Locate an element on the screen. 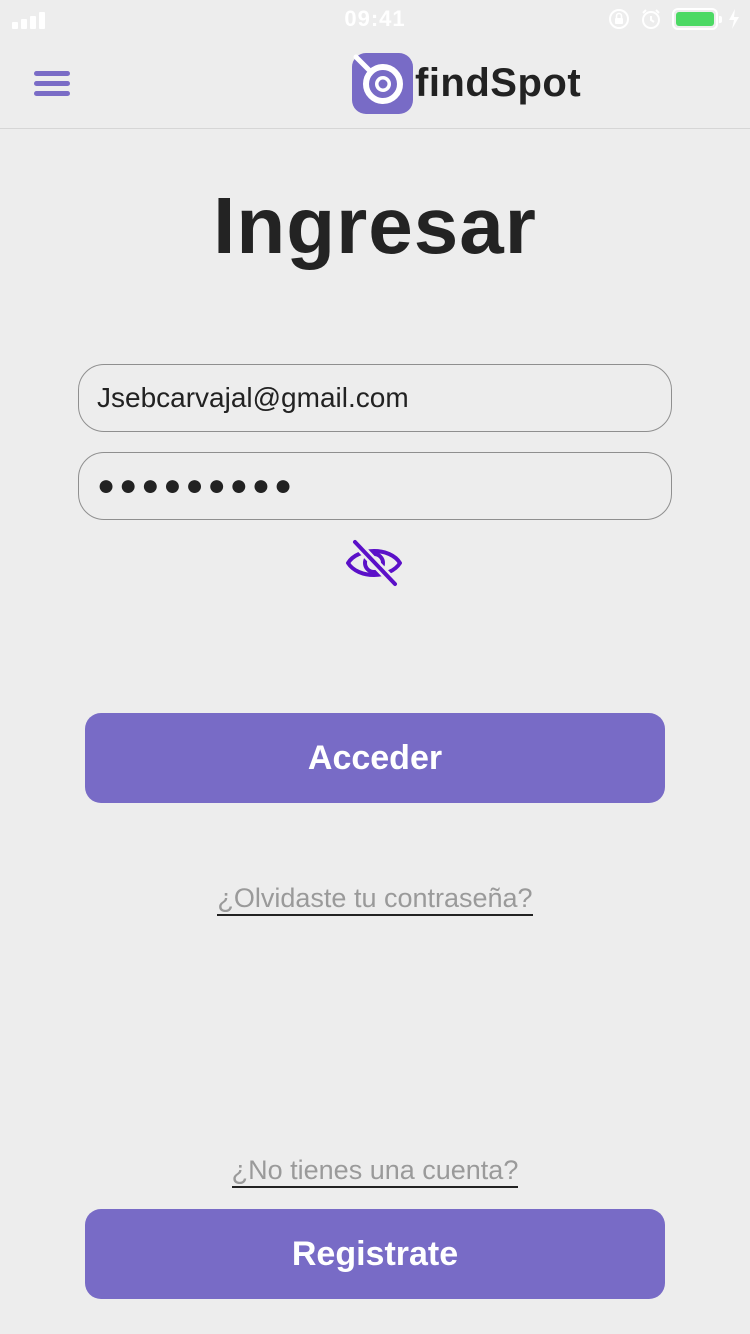  charging-bolt-icon is located at coordinates (734, 19).